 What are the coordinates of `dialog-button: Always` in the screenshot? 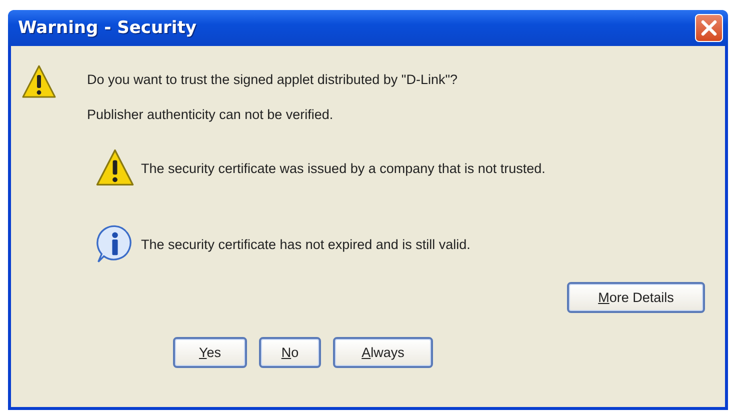 It's located at (383, 352).